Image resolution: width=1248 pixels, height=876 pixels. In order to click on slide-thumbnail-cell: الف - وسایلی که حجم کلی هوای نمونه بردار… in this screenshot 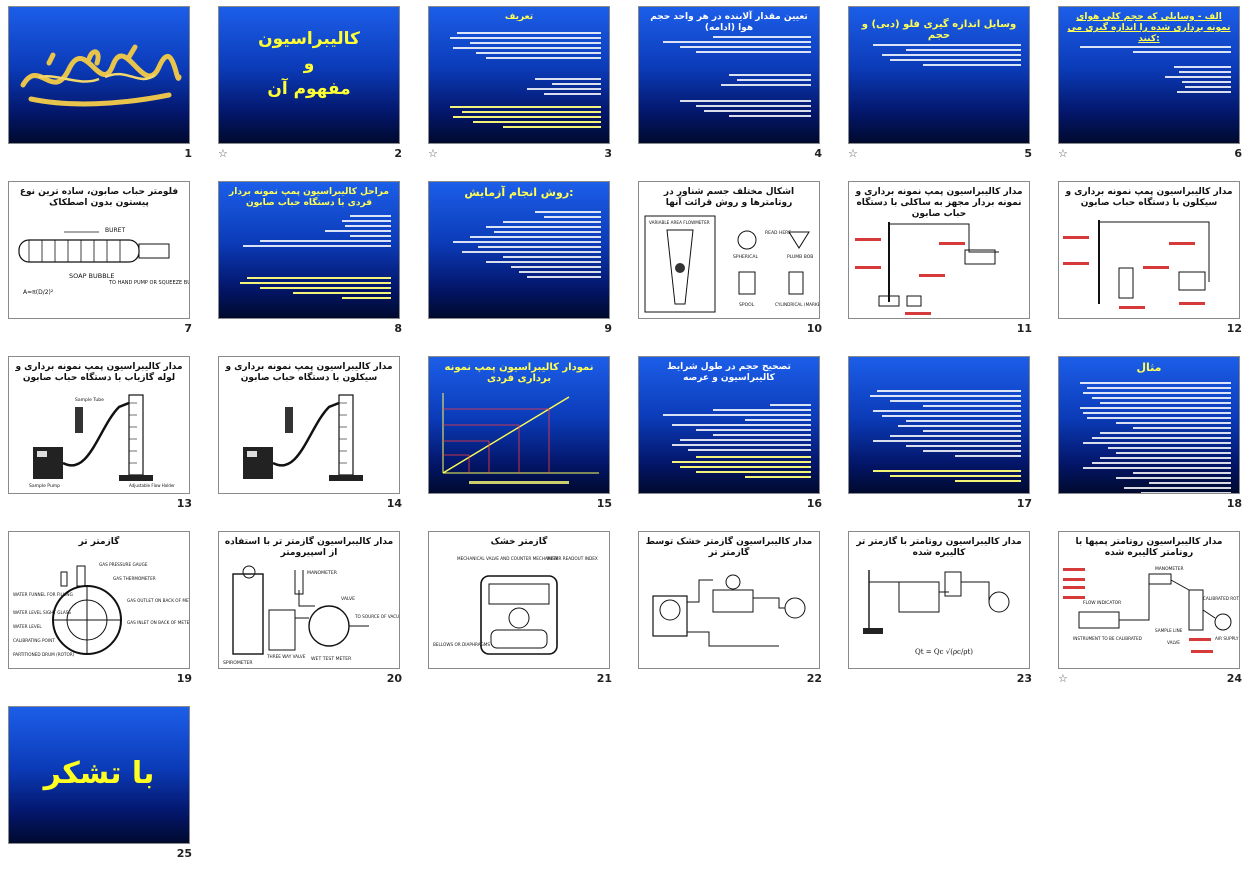, I will do `click(1149, 87)`.